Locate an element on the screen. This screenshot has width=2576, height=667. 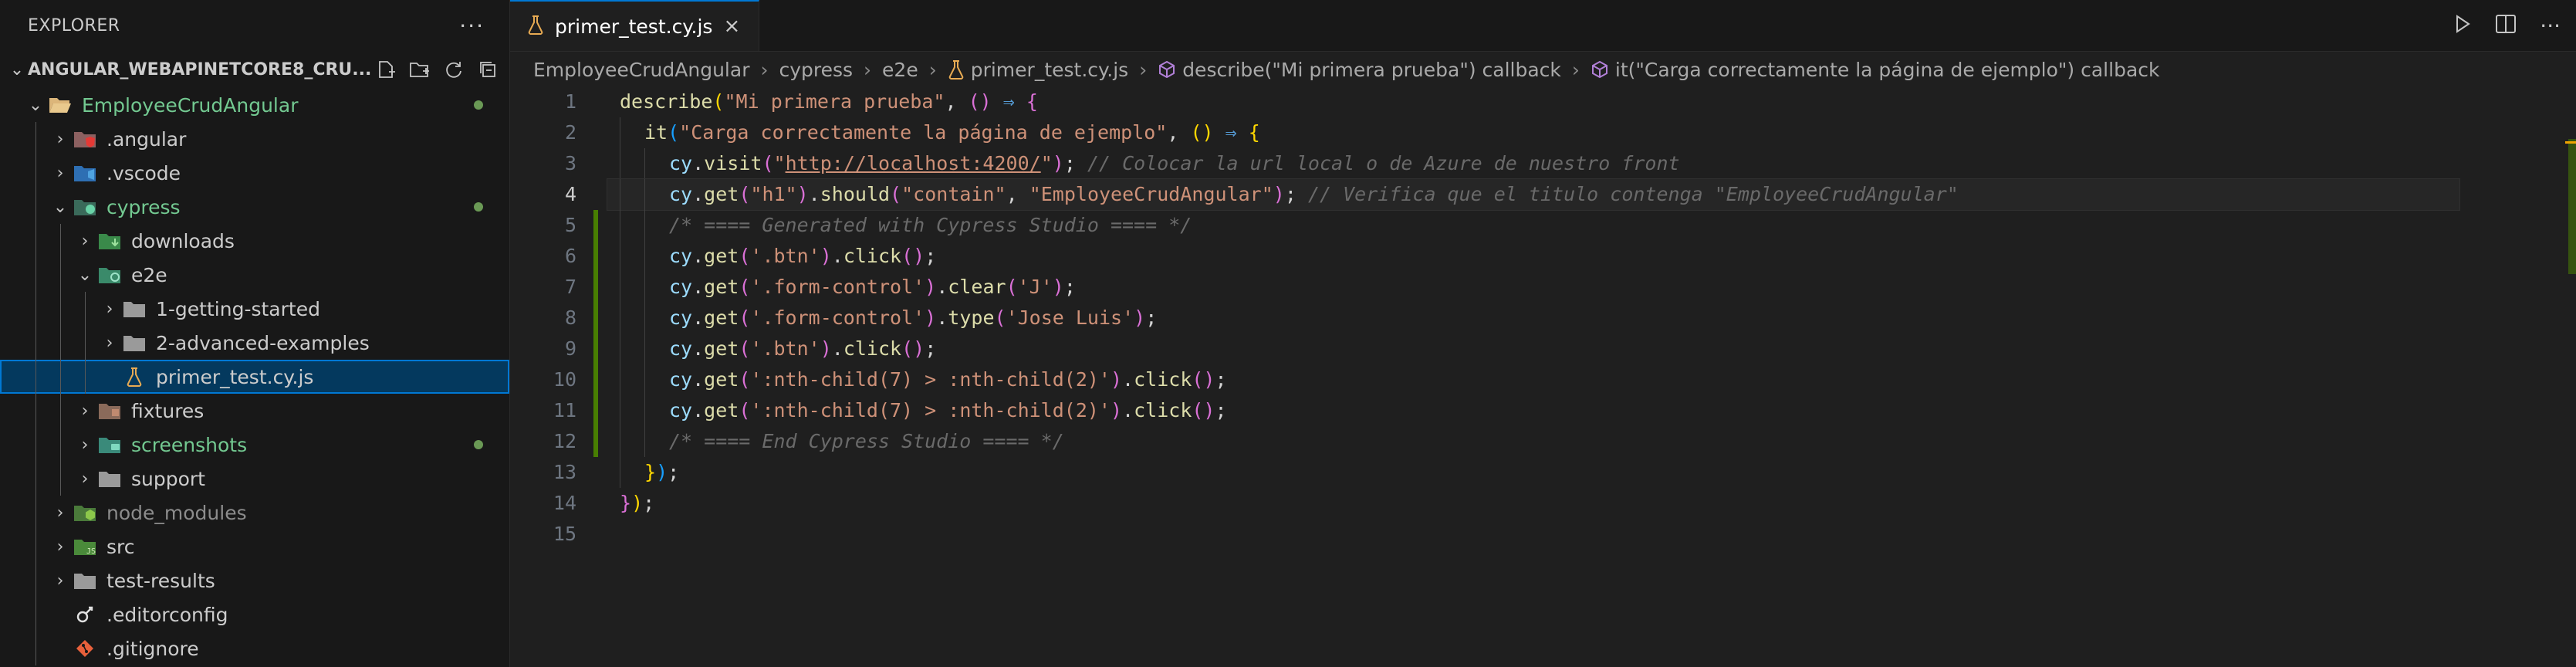
breadcrumb-item: e2e is located at coordinates (900, 70).